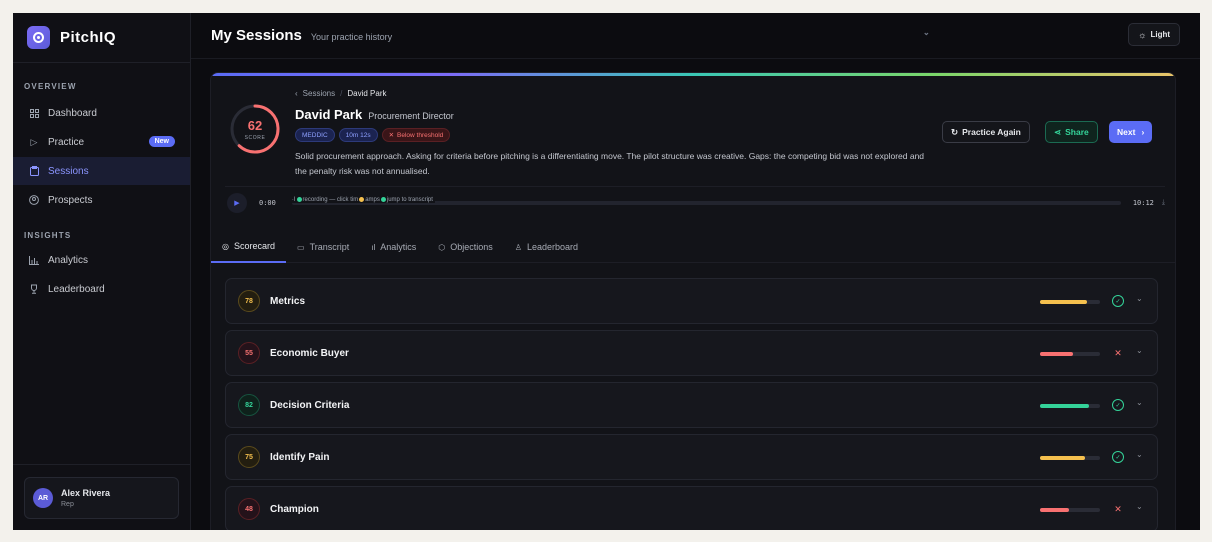 The image size is (1212, 542). I want to click on tag-methodology: MEDDIC, so click(315, 135).